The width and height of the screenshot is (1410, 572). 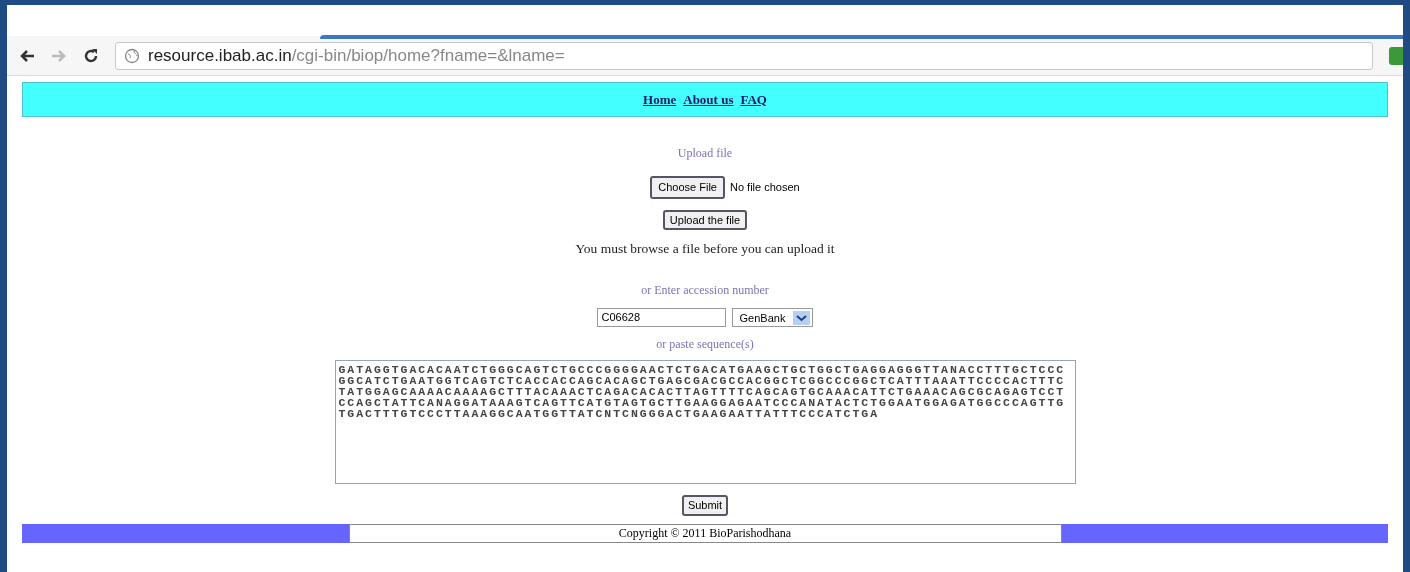 What do you see at coordinates (91, 55) in the screenshot?
I see `reload-icon` at bounding box center [91, 55].